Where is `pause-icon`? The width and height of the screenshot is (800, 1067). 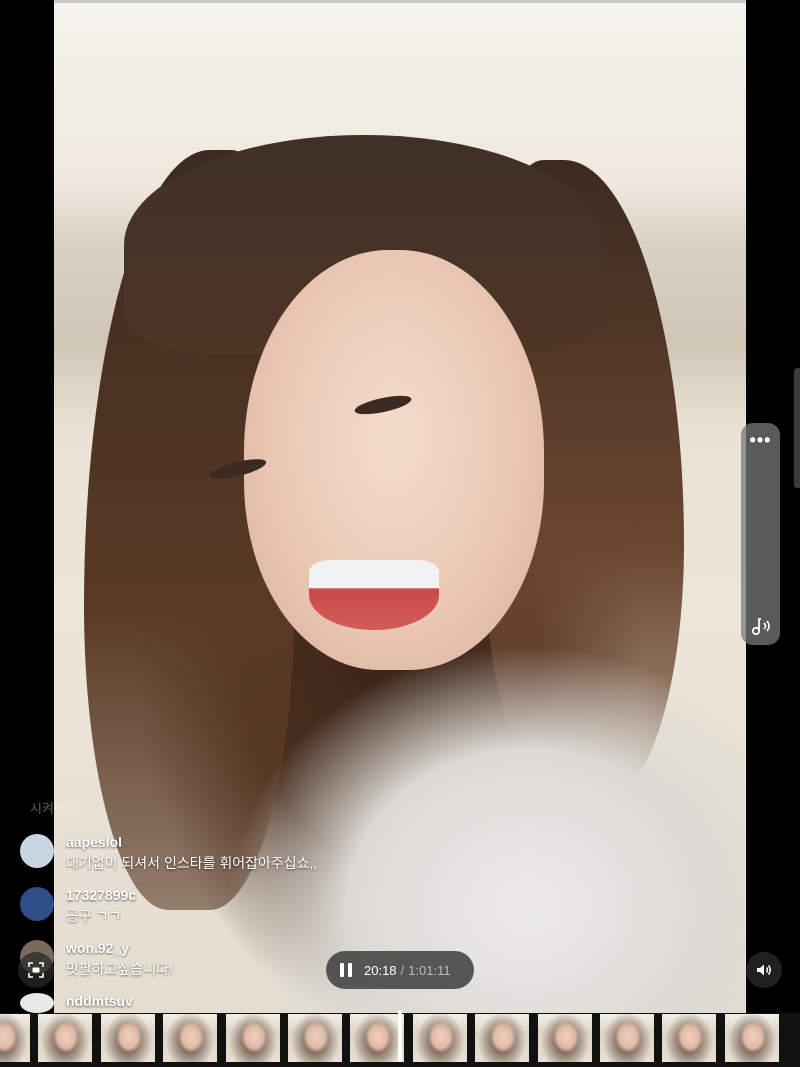
pause-icon is located at coordinates (346, 970).